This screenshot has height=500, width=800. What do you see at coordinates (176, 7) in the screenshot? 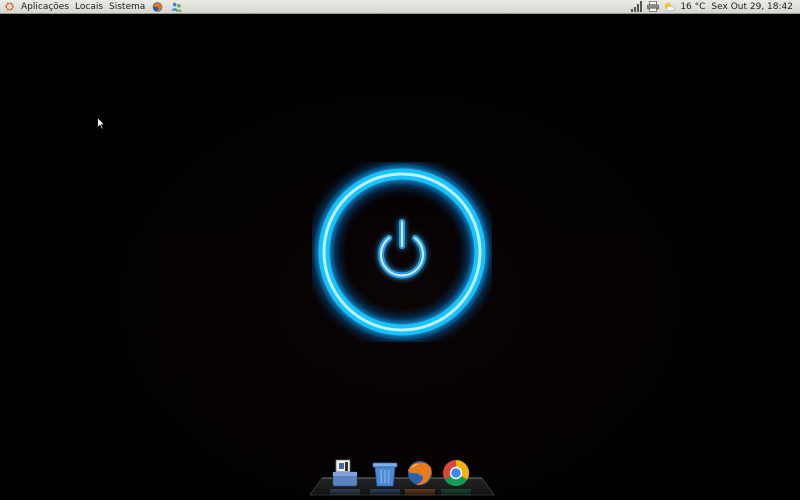
I see `people-launcher-icon` at bounding box center [176, 7].